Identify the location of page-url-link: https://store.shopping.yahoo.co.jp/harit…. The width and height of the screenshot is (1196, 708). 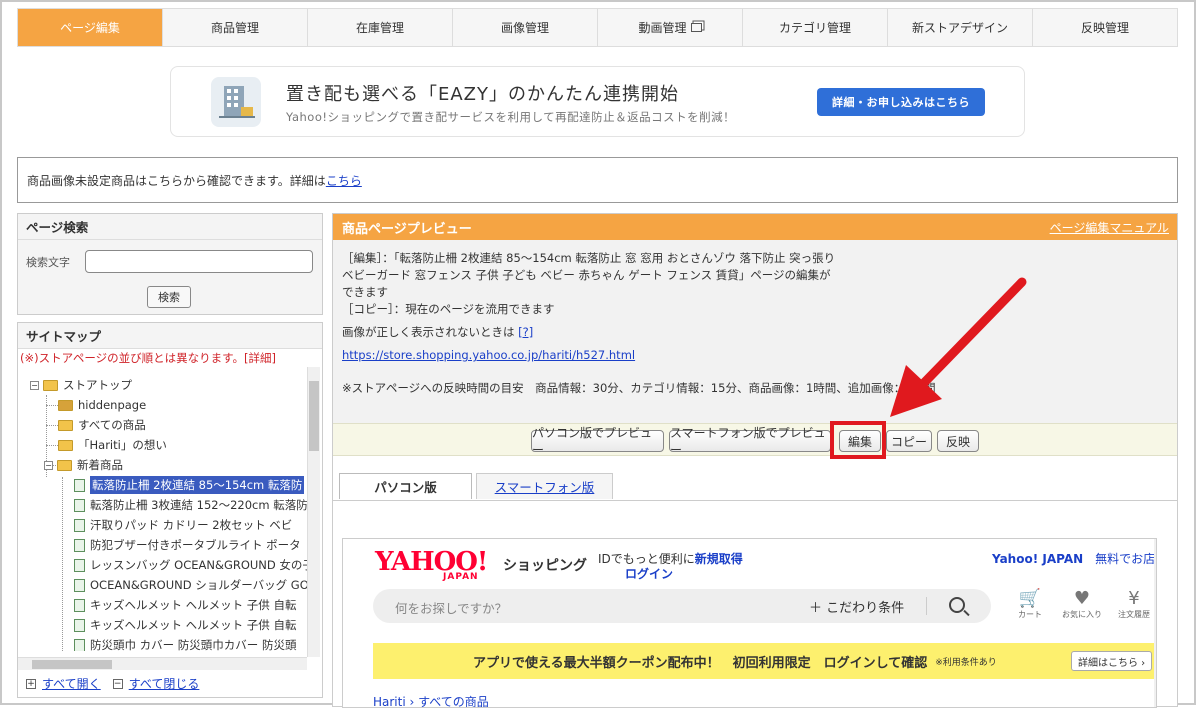
(488, 355).